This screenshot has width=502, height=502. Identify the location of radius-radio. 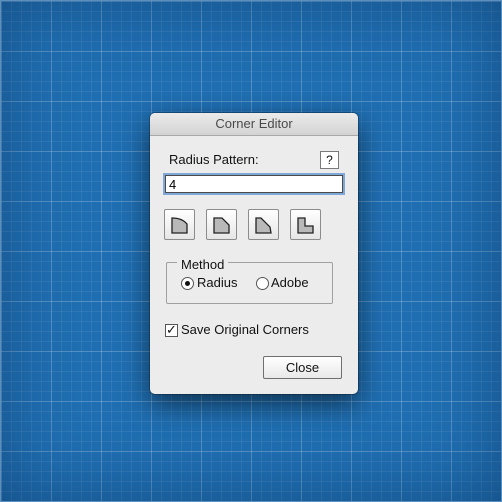
(187, 283).